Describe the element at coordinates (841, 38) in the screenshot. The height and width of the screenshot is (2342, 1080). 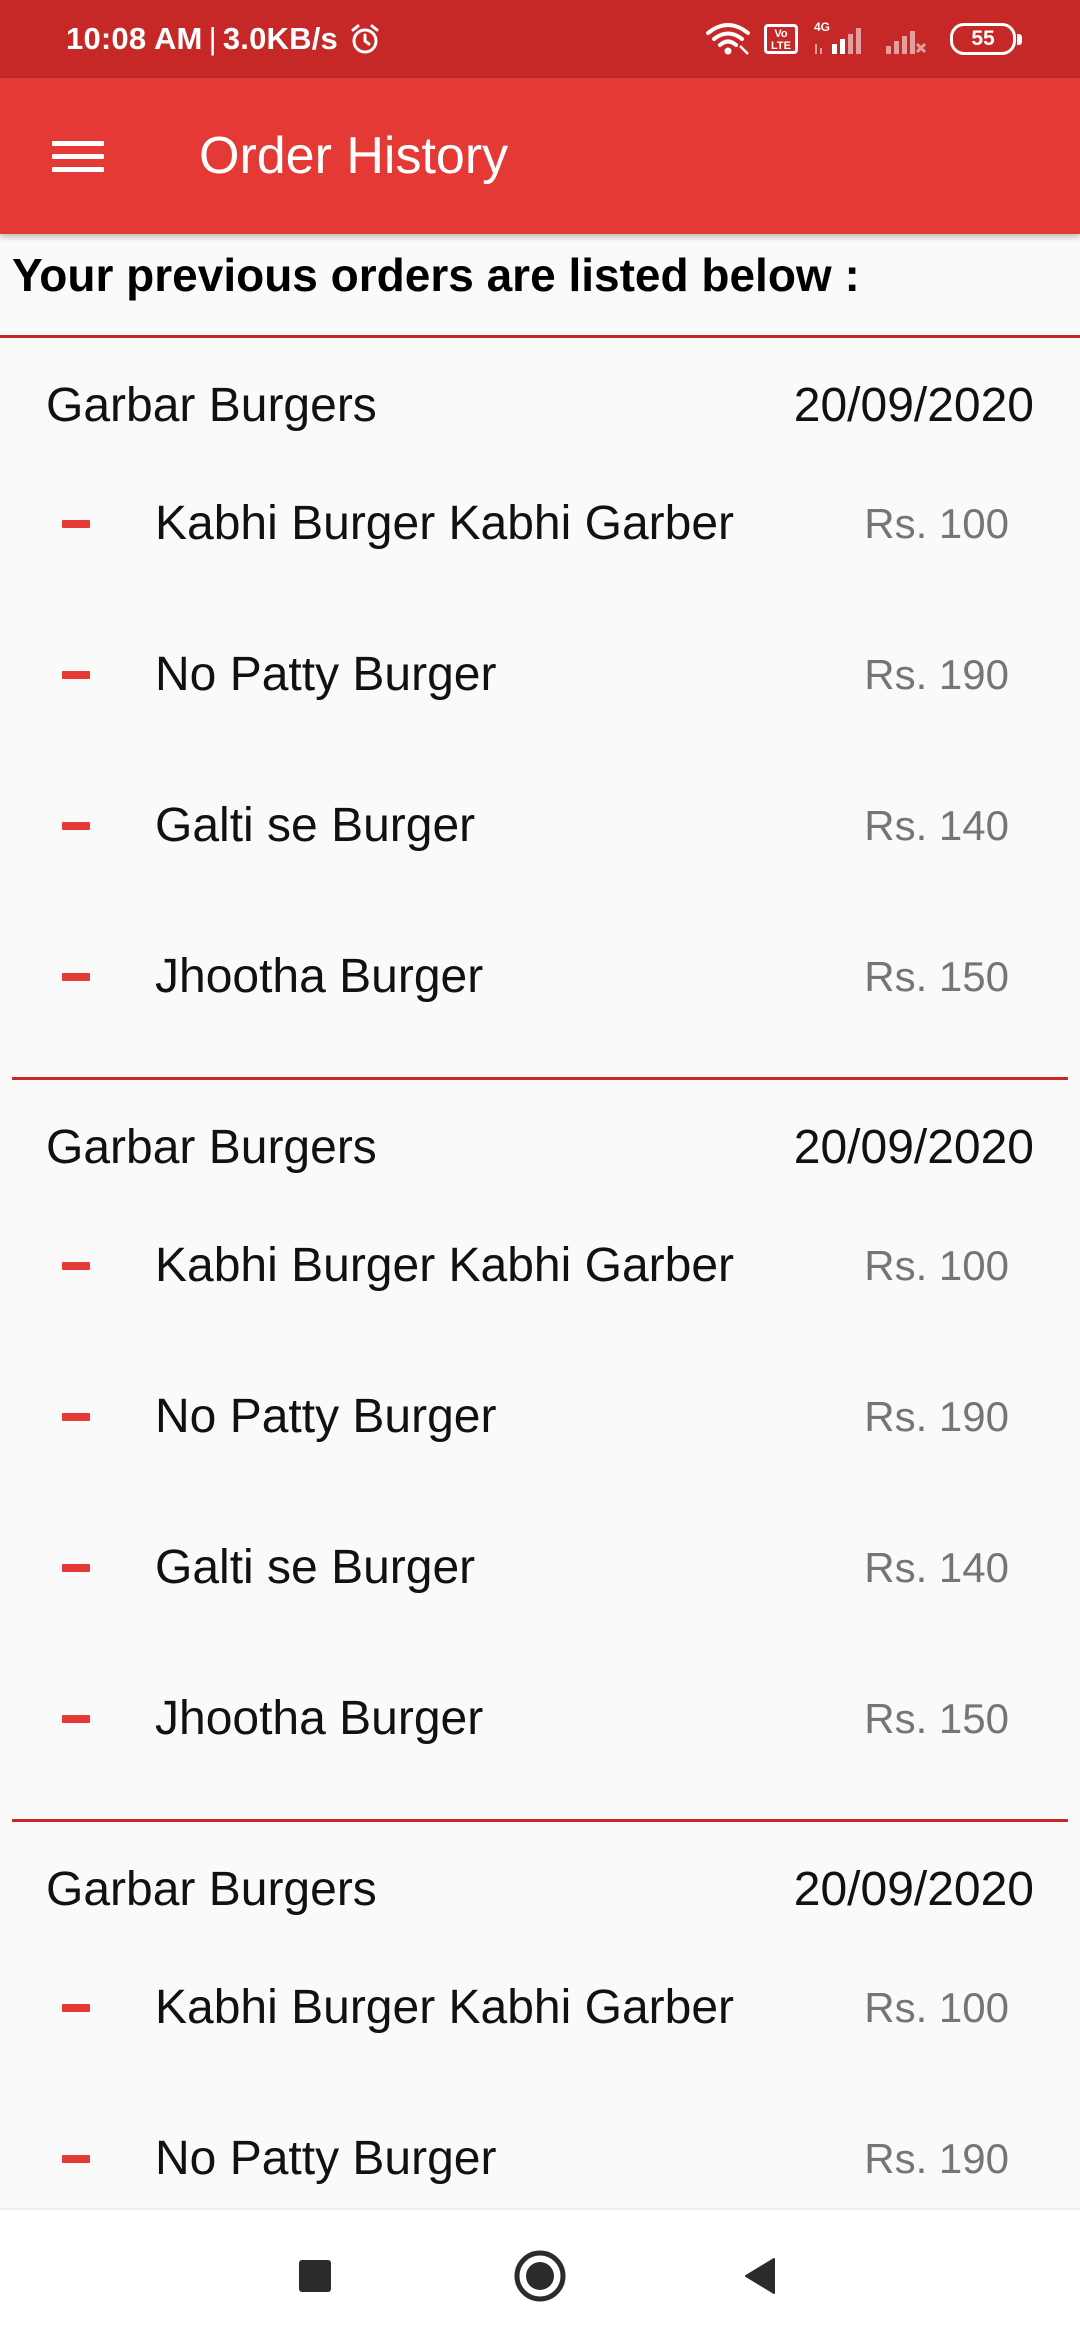
I see `signal-icon: 4G` at that location.